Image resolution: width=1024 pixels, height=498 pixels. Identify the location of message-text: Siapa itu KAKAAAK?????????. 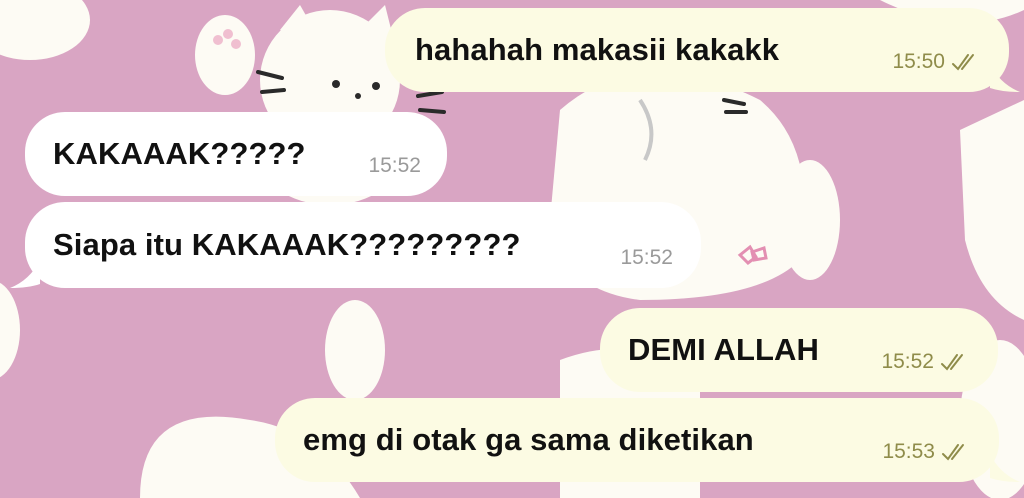
(287, 244).